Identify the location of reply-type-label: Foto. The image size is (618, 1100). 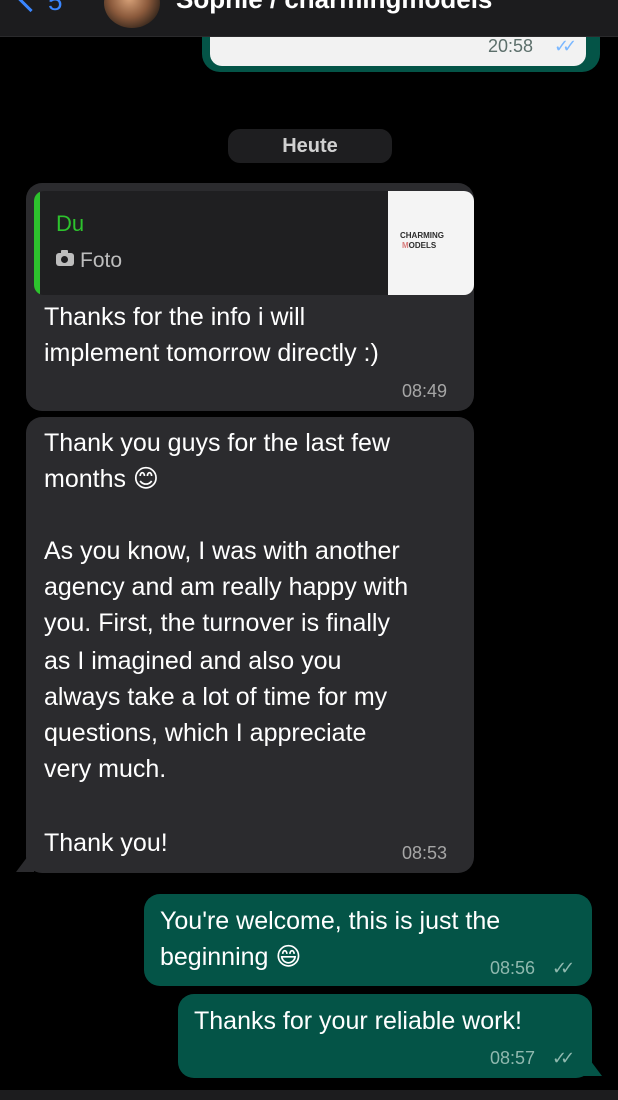
(101, 260).